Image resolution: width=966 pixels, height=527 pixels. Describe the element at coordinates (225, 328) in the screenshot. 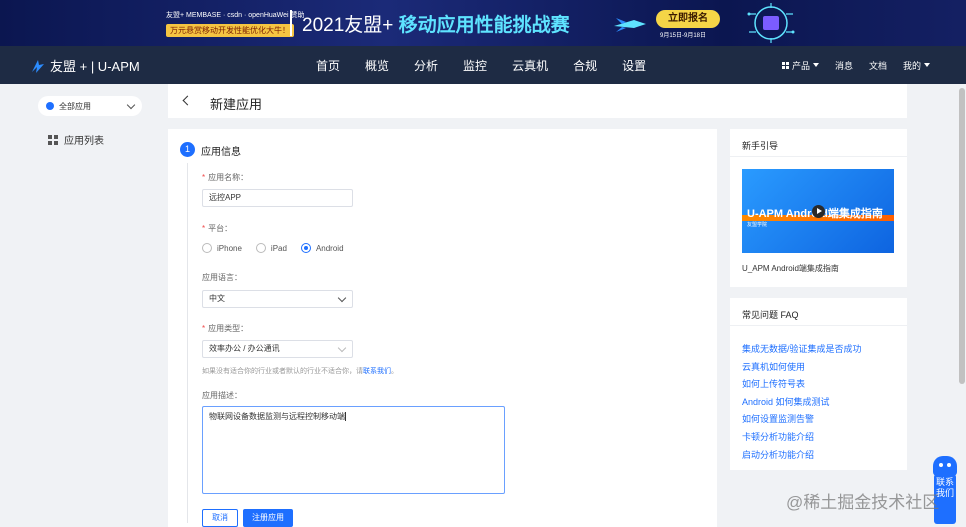

I see `app-type-label: * 应用类型：` at that location.